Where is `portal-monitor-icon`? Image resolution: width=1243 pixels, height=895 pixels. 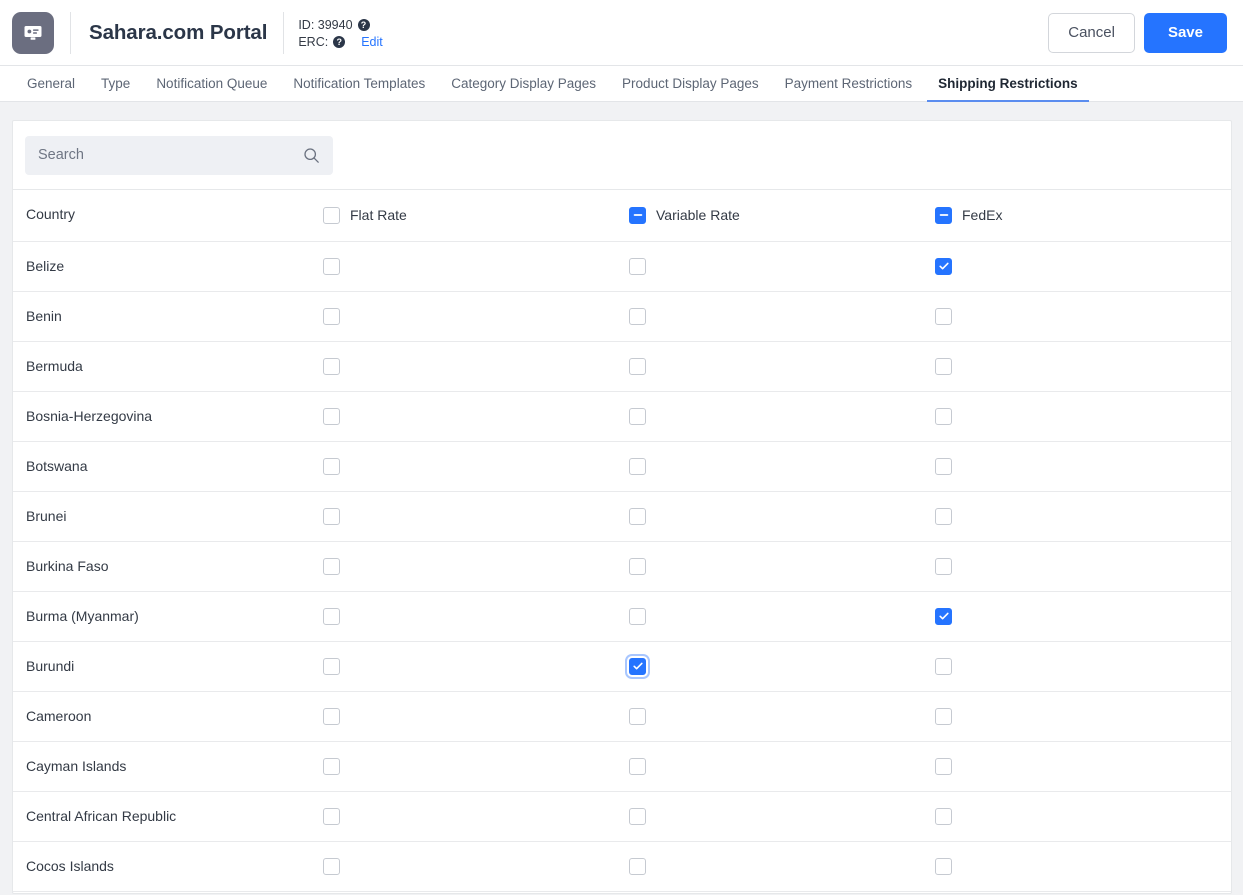
portal-monitor-icon is located at coordinates (33, 32).